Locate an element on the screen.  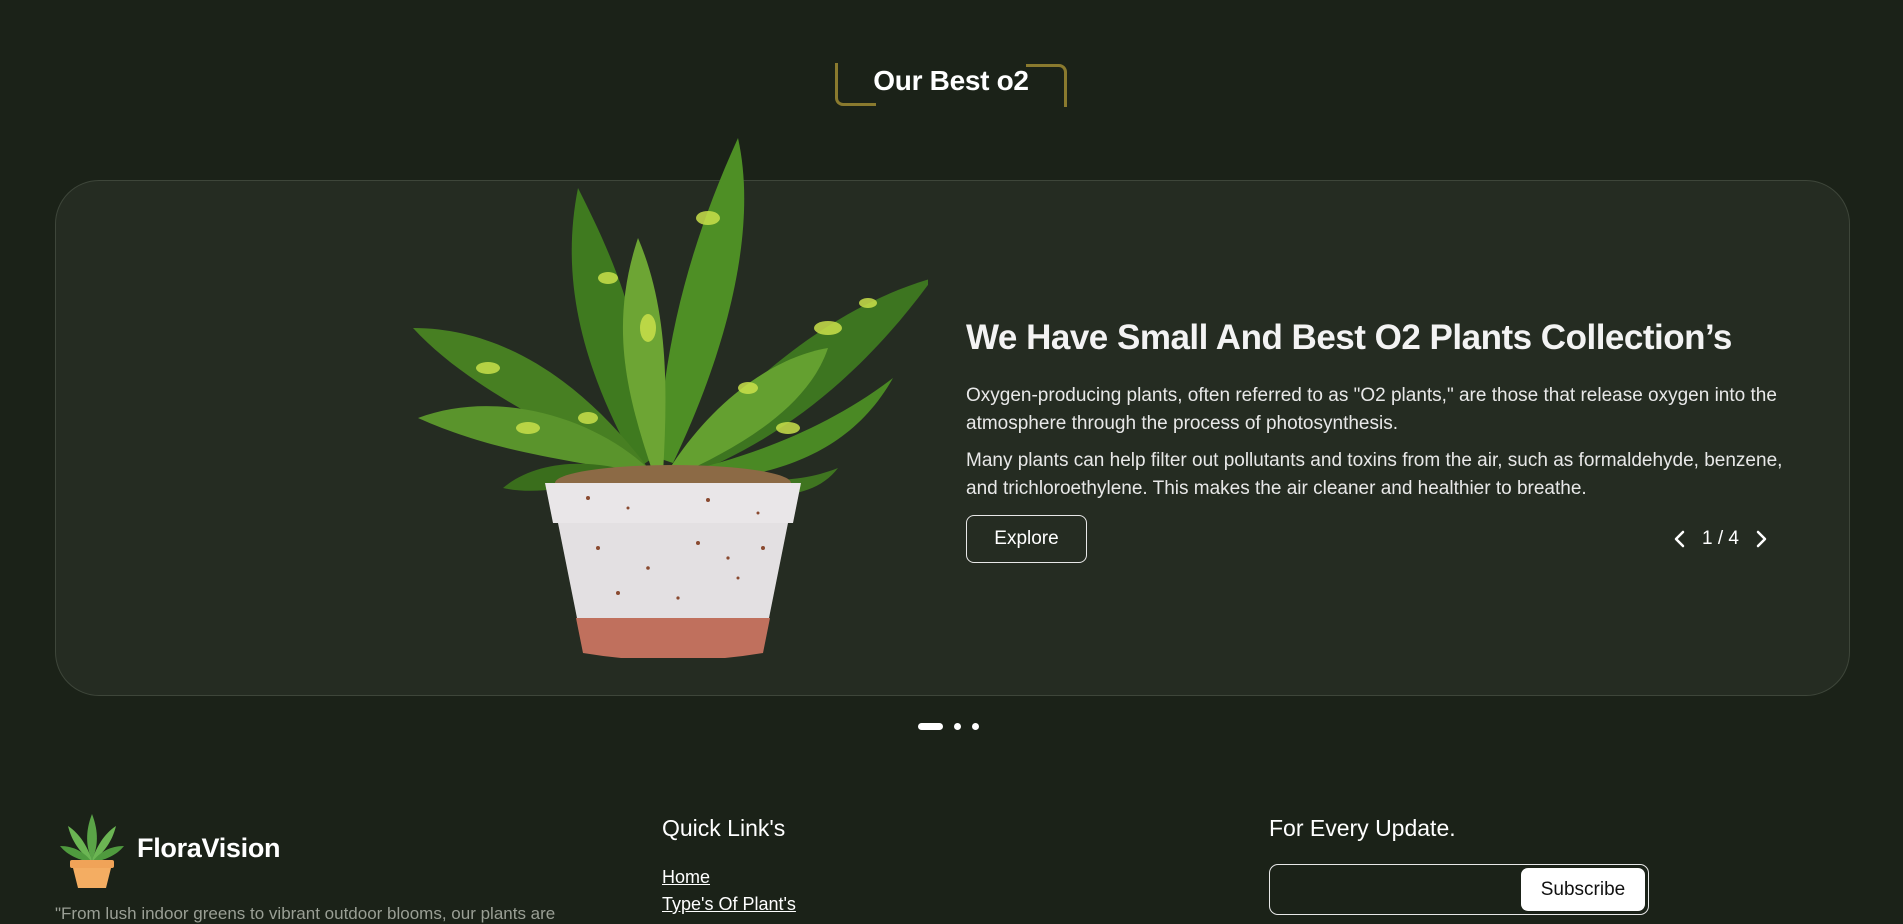
email-input is located at coordinates (1405, 890).